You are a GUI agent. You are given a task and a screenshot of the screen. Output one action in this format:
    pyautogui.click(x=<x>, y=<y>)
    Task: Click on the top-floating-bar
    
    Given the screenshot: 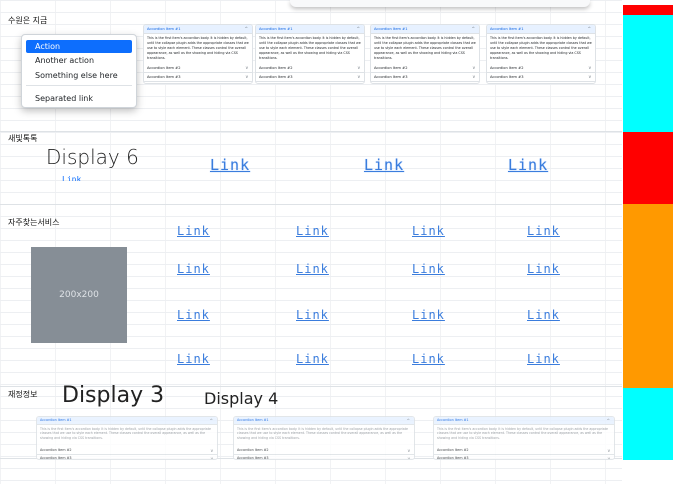 What is the action you would take?
    pyautogui.click(x=440, y=3)
    